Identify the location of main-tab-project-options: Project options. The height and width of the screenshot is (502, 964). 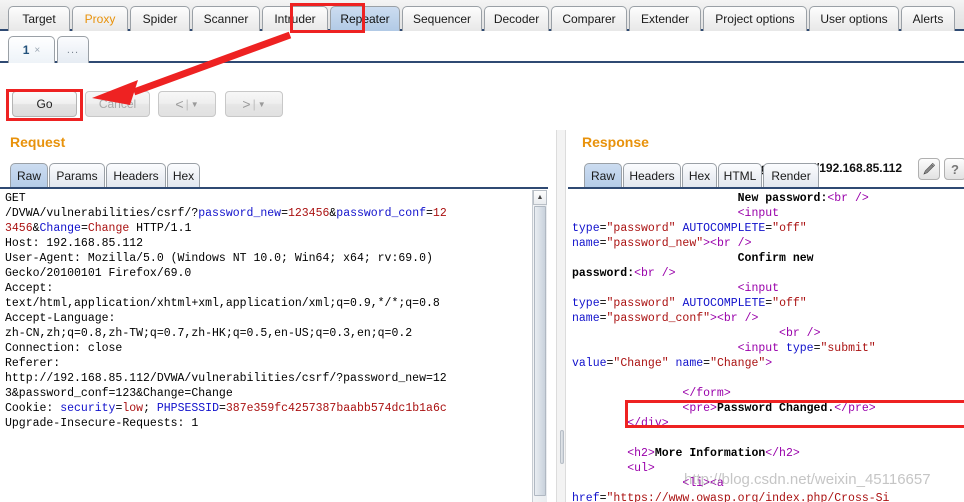
(755, 18).